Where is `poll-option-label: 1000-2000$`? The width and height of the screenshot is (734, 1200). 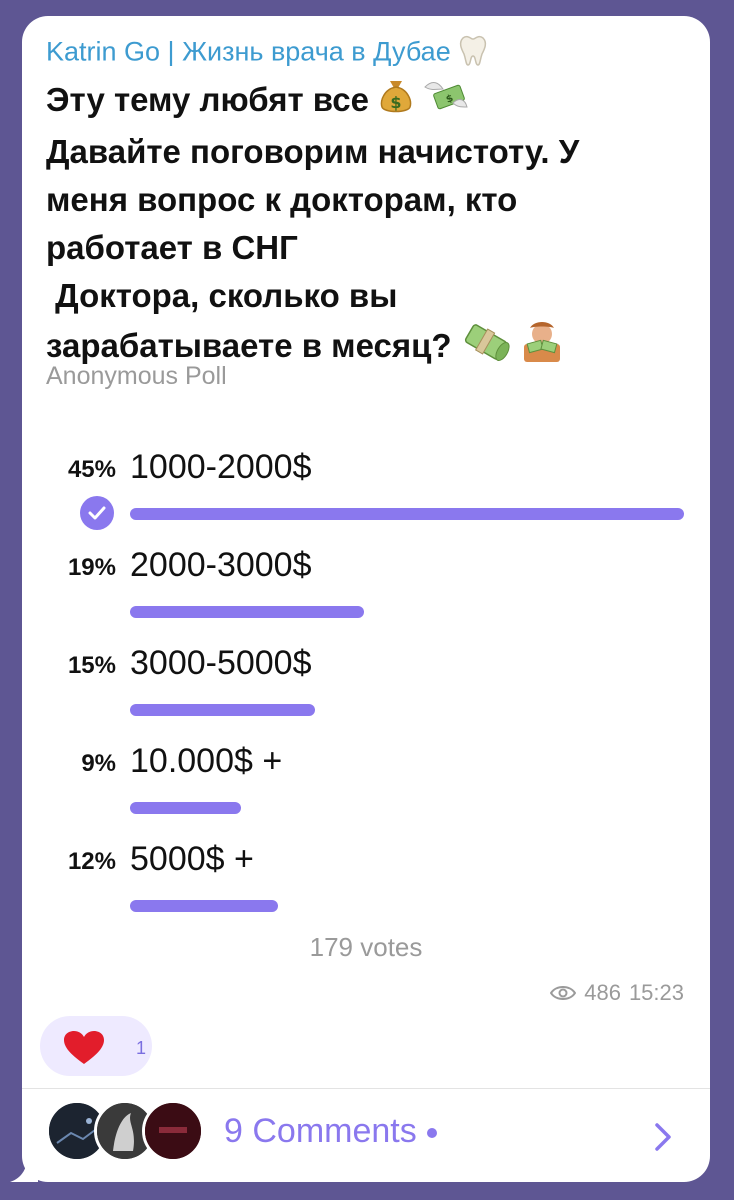 poll-option-label: 1000-2000$ is located at coordinates (221, 467).